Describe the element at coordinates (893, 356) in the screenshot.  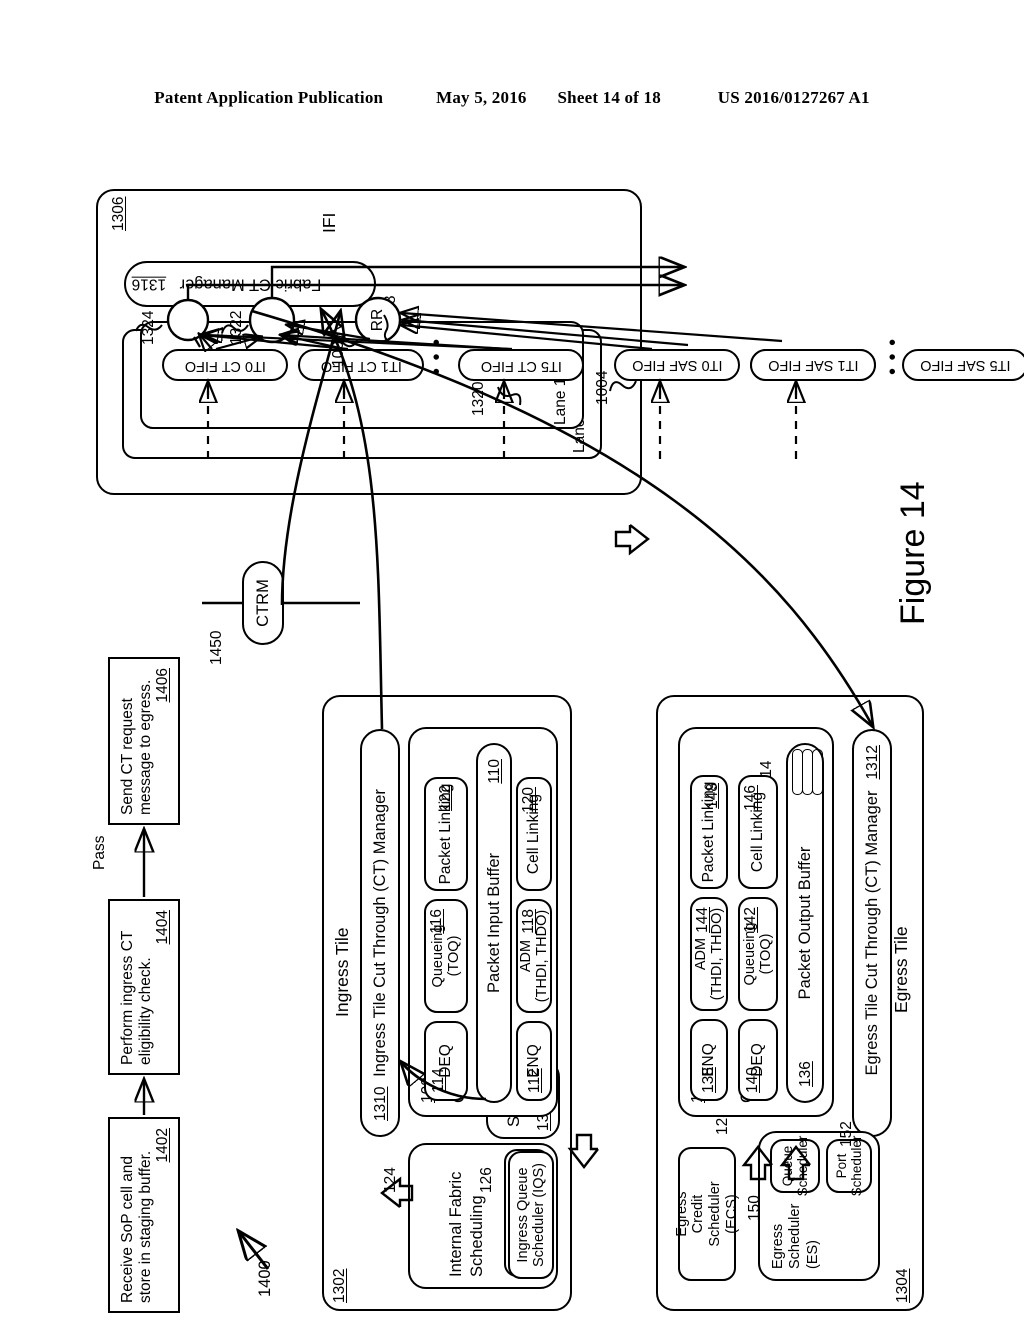
I see `saf-fifo-ellipsis: • • •` at that location.